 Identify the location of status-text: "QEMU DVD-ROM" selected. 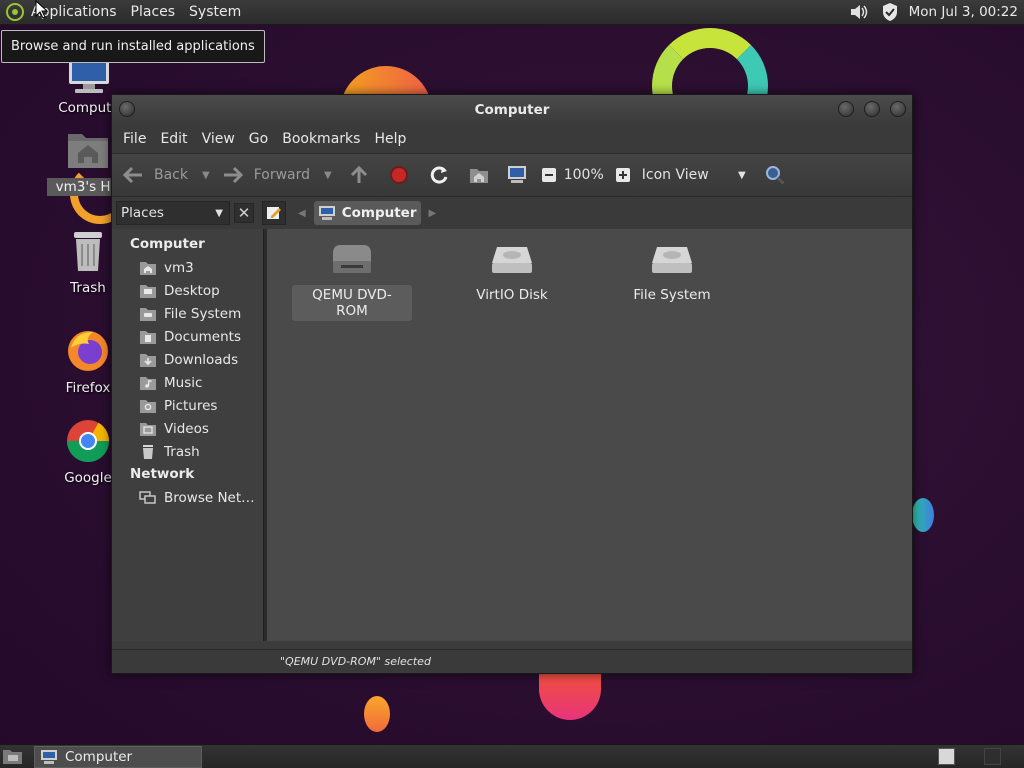
(355, 661).